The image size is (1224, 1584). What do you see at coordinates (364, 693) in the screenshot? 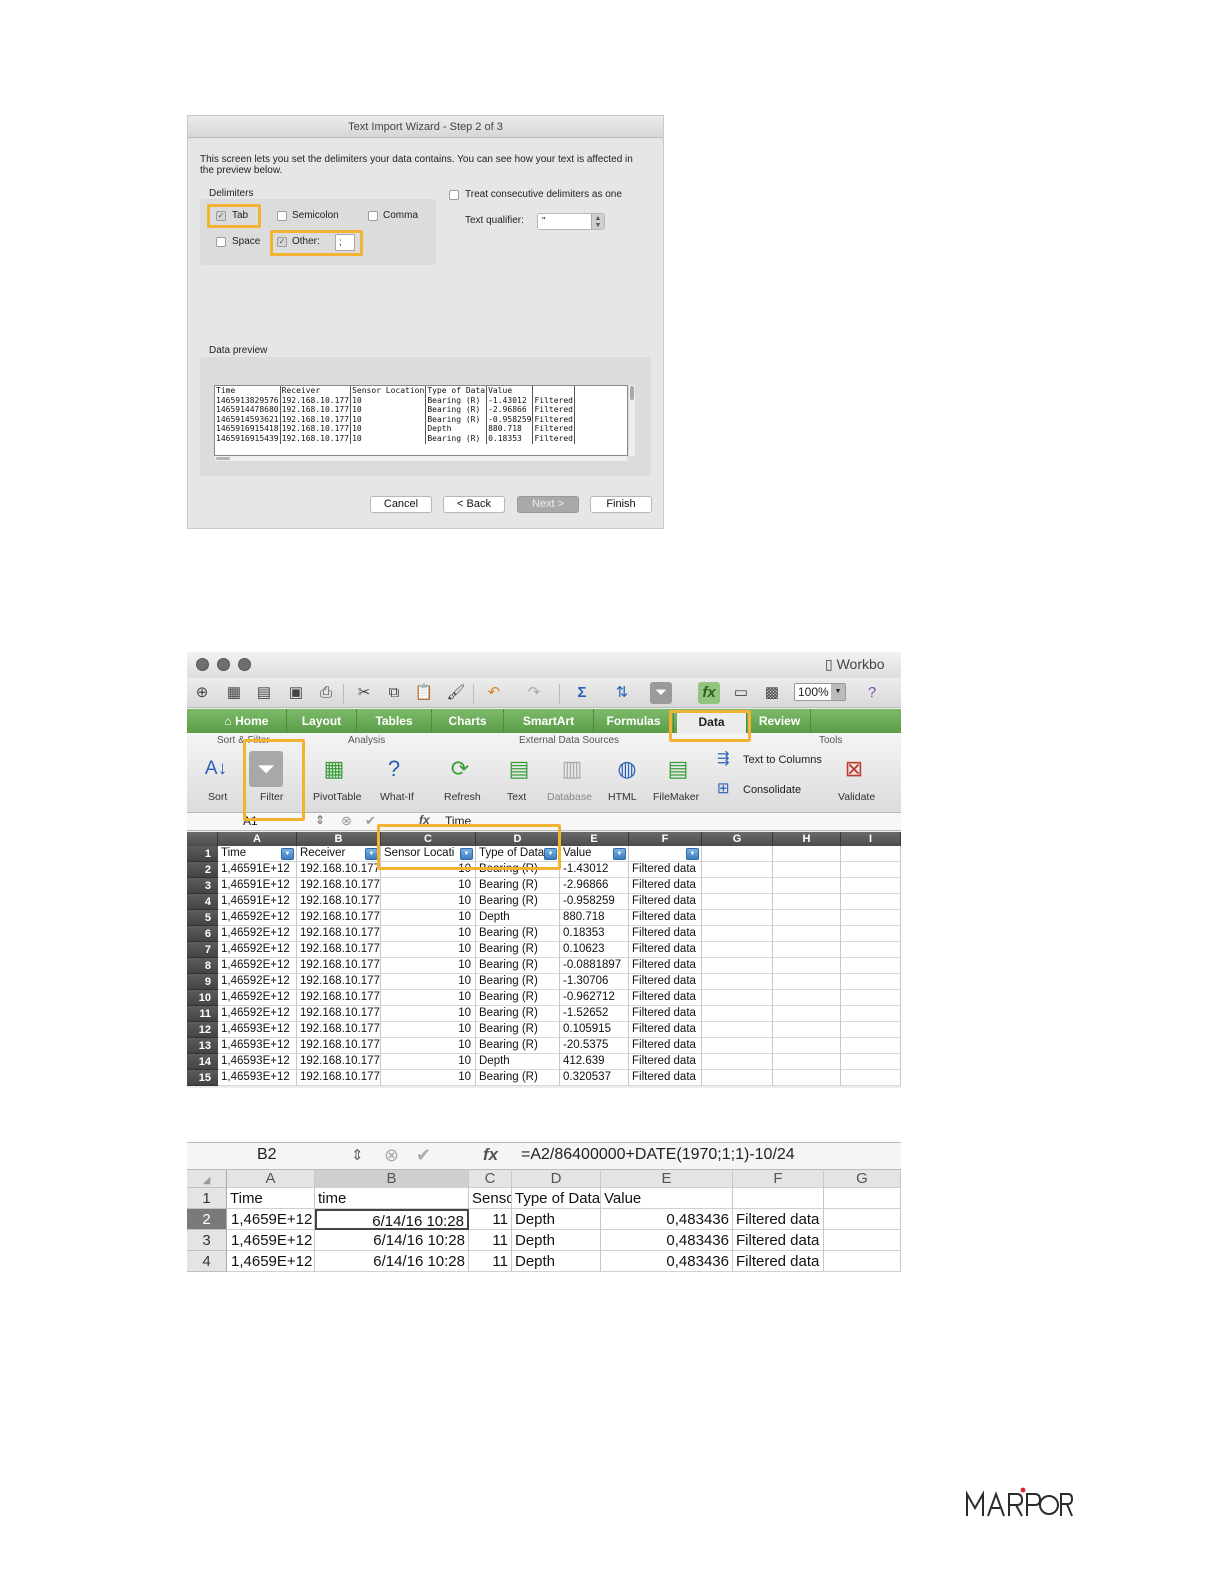
I see `cut-icon: ✂` at bounding box center [364, 693].